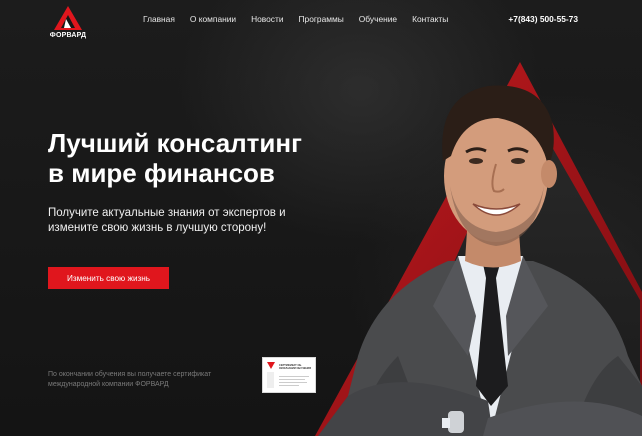 This screenshot has width=642, height=436. Describe the element at coordinates (295, 367) in the screenshot. I see `certificate-card-title: СЕРТИФИКАТ ОБ ОКОНЧАНИИ ОБУЧЕНИЯ` at that location.